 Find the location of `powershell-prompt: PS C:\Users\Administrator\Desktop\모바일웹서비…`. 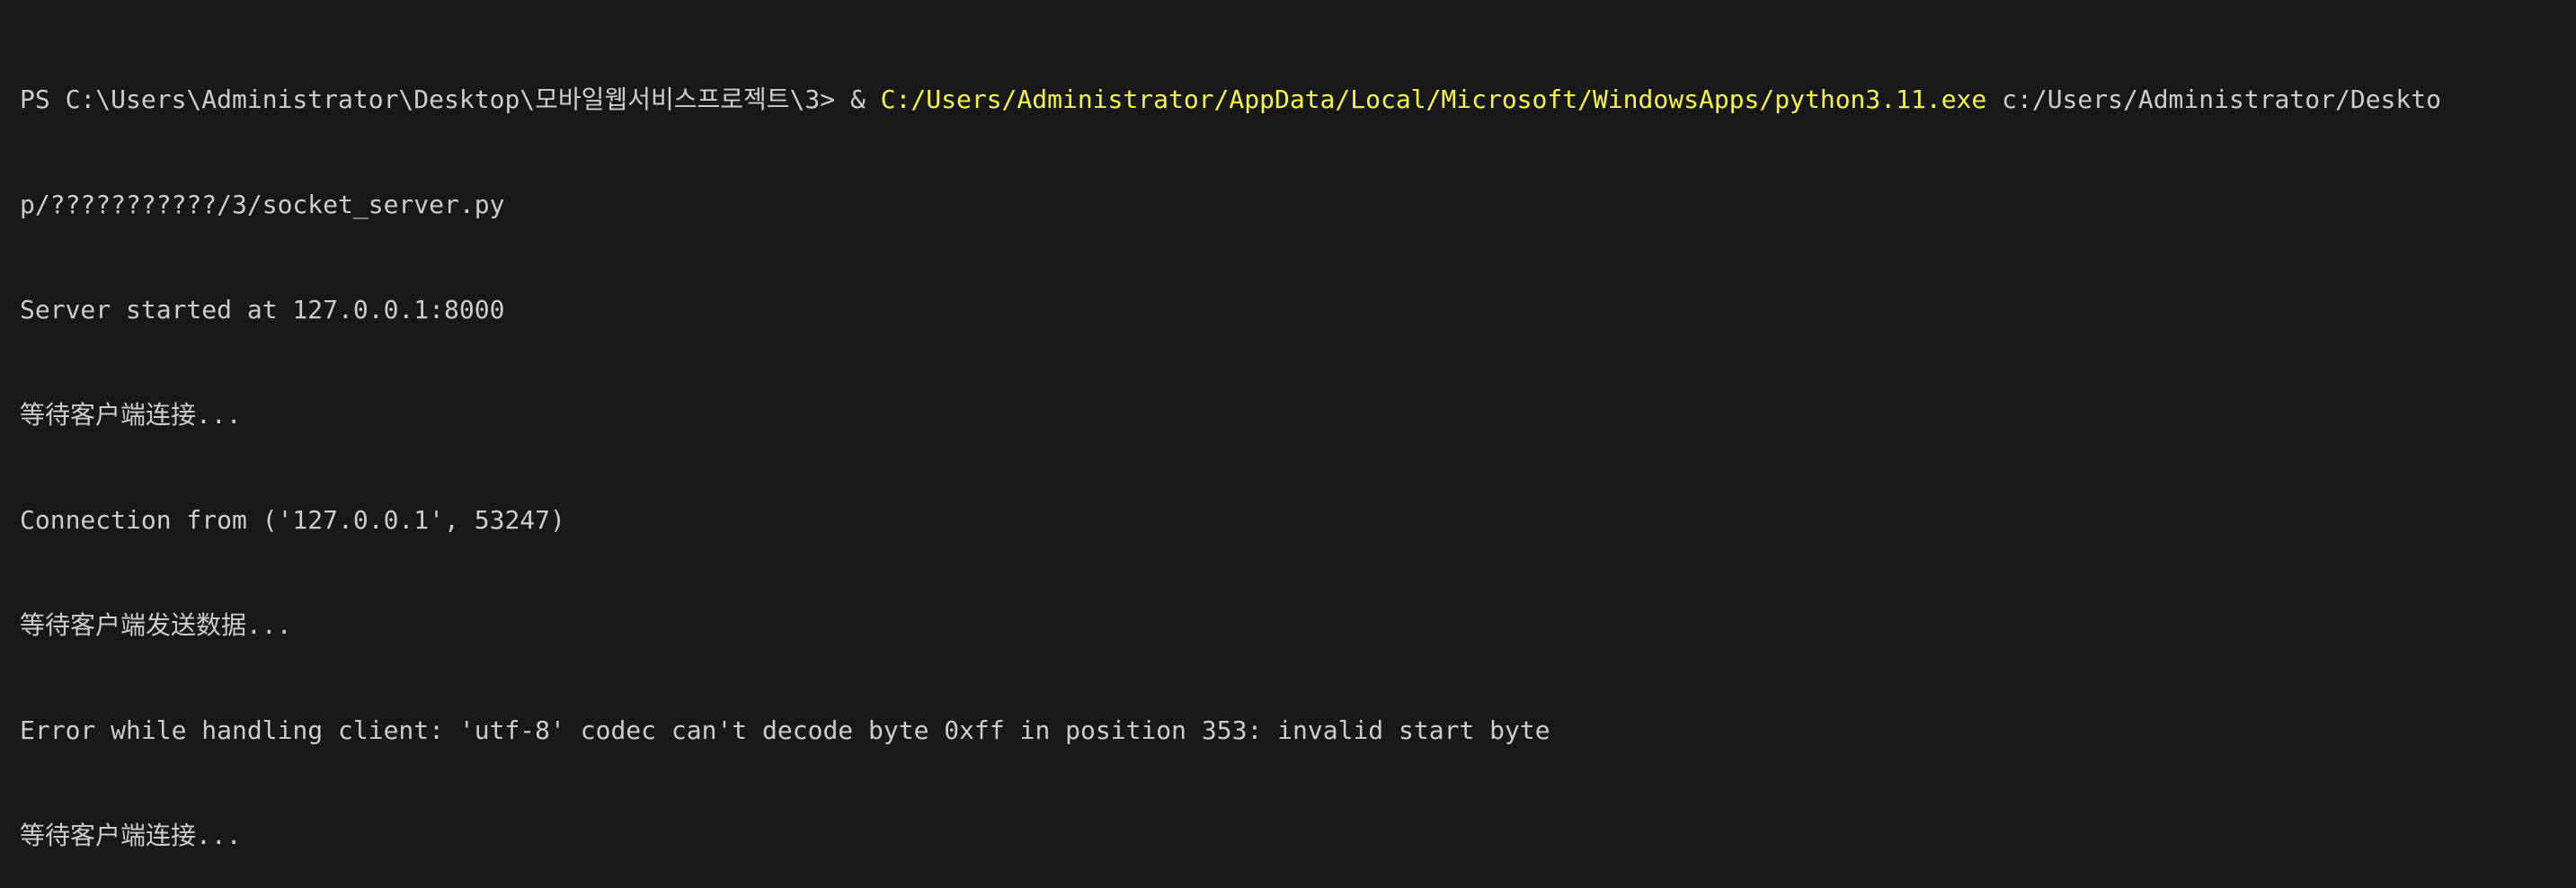

powershell-prompt: PS C:\Users\Administrator\Desktop\모바일웹서비… is located at coordinates (435, 99).